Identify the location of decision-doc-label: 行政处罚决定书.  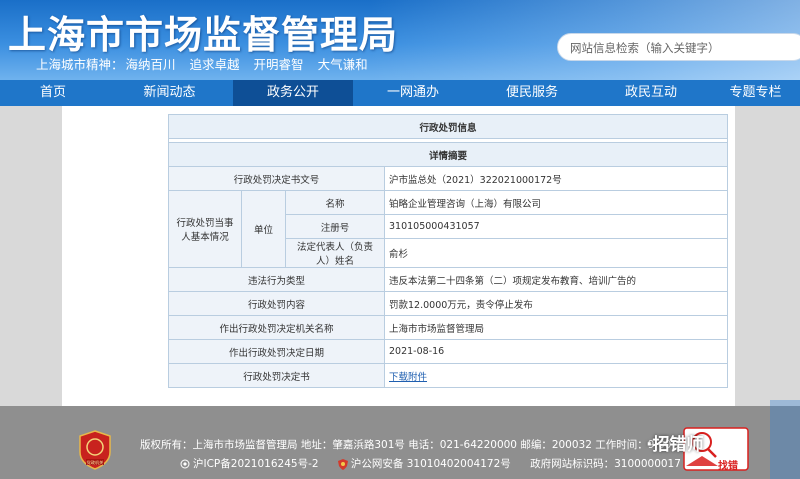
(276, 375).